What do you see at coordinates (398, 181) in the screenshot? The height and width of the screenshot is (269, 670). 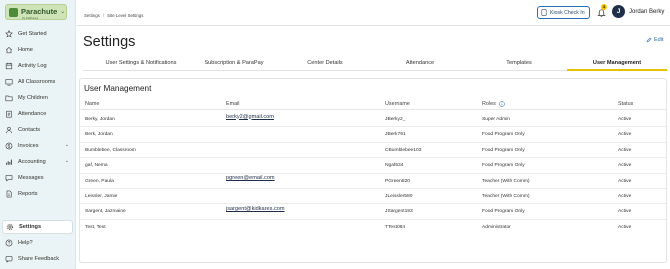 I see `cell-username: PGreen820` at bounding box center [398, 181].